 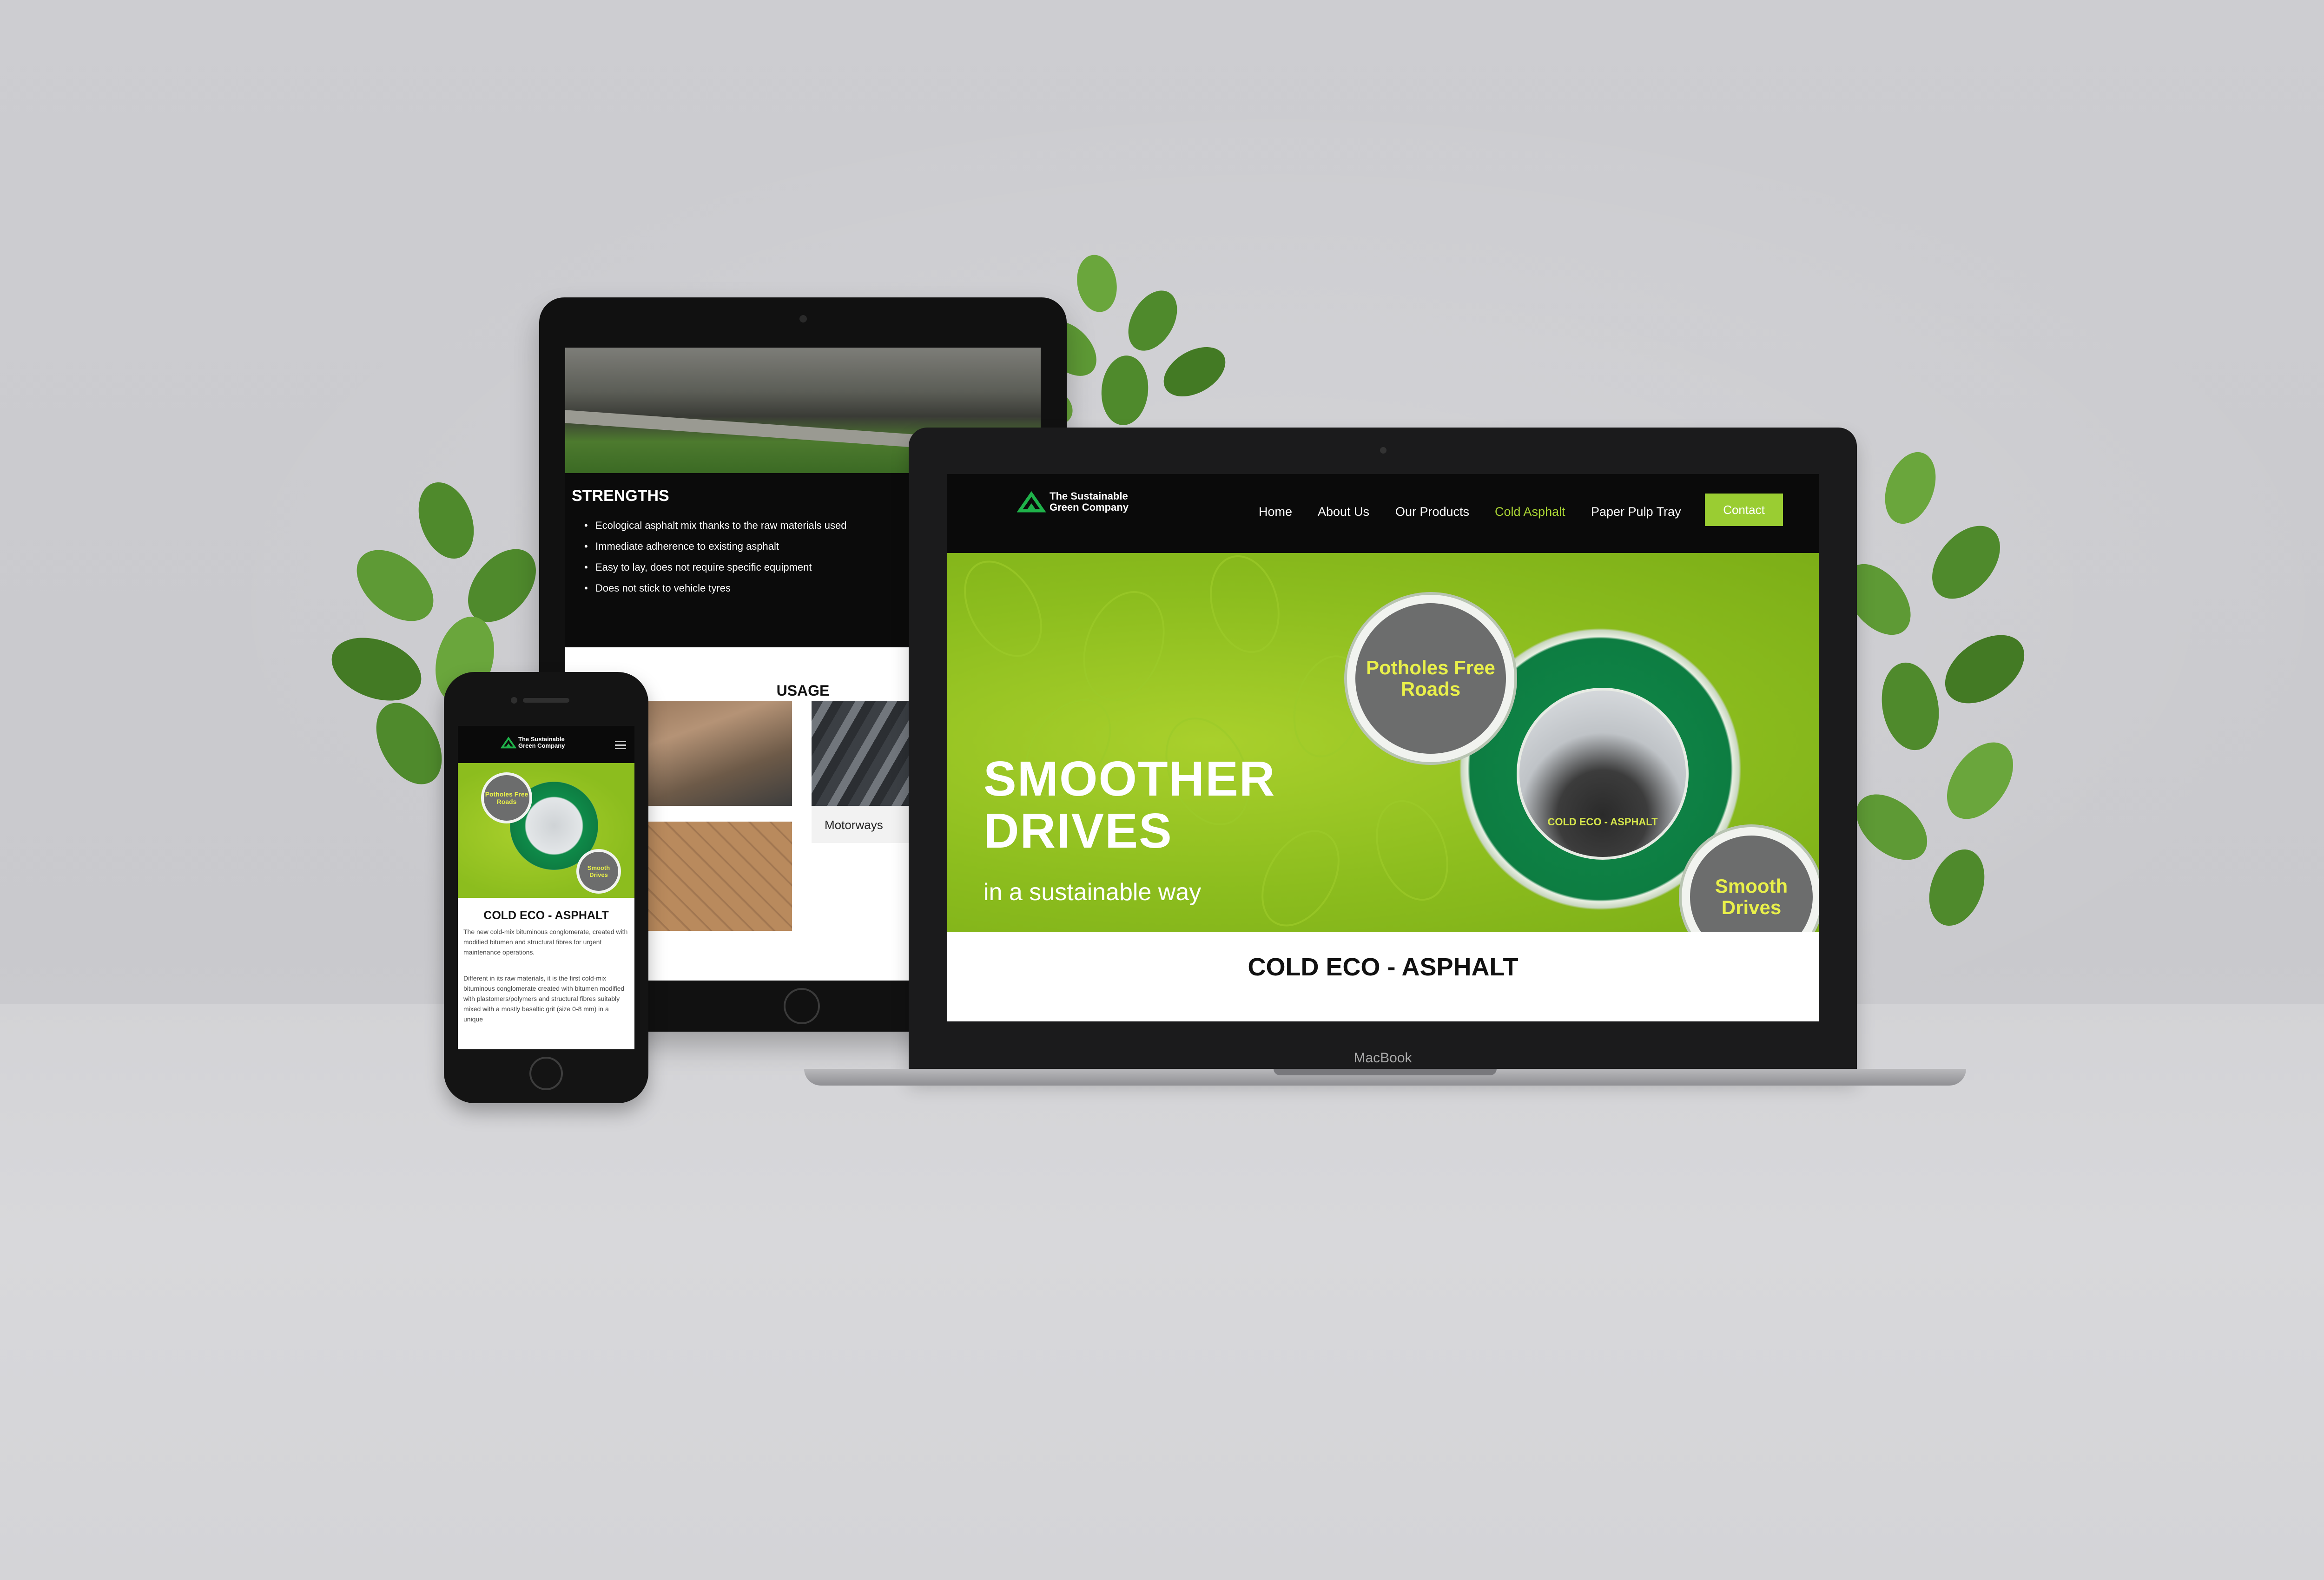 I want to click on nav-cold-asphalt: Cold Asphalt, so click(x=1530, y=512).